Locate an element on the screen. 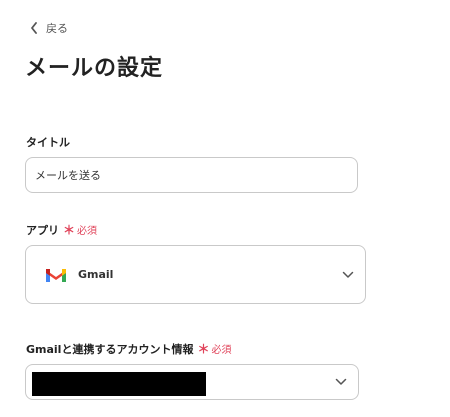  back-link: 戻る is located at coordinates (49, 28).